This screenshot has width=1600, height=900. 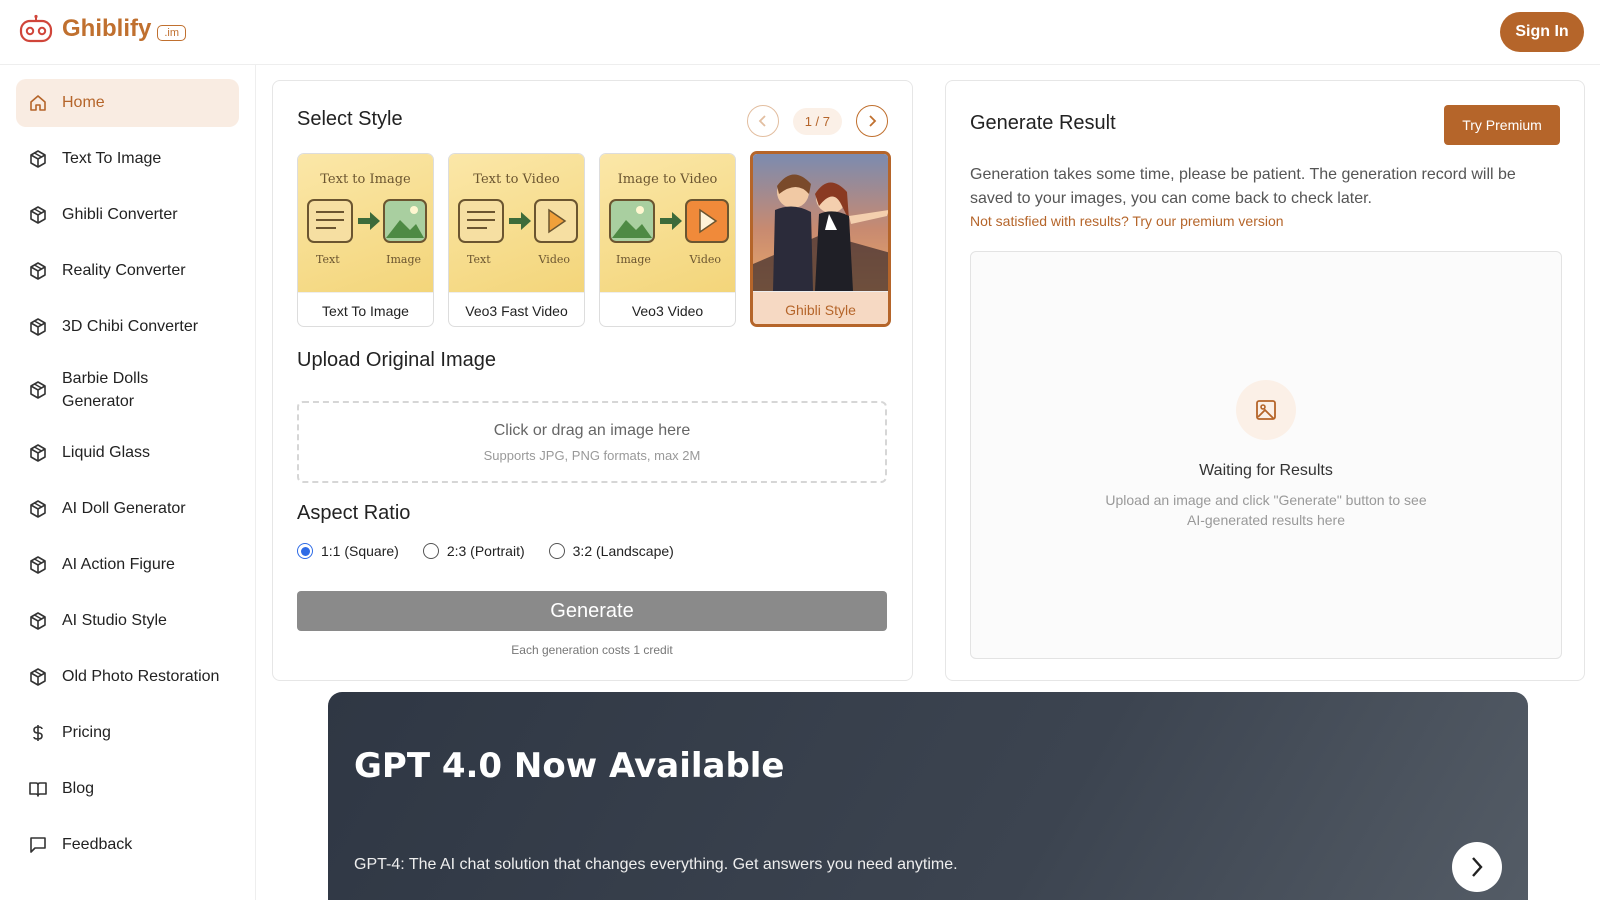 What do you see at coordinates (97, 844) in the screenshot?
I see `sidebar-item-label: Feedback` at bounding box center [97, 844].